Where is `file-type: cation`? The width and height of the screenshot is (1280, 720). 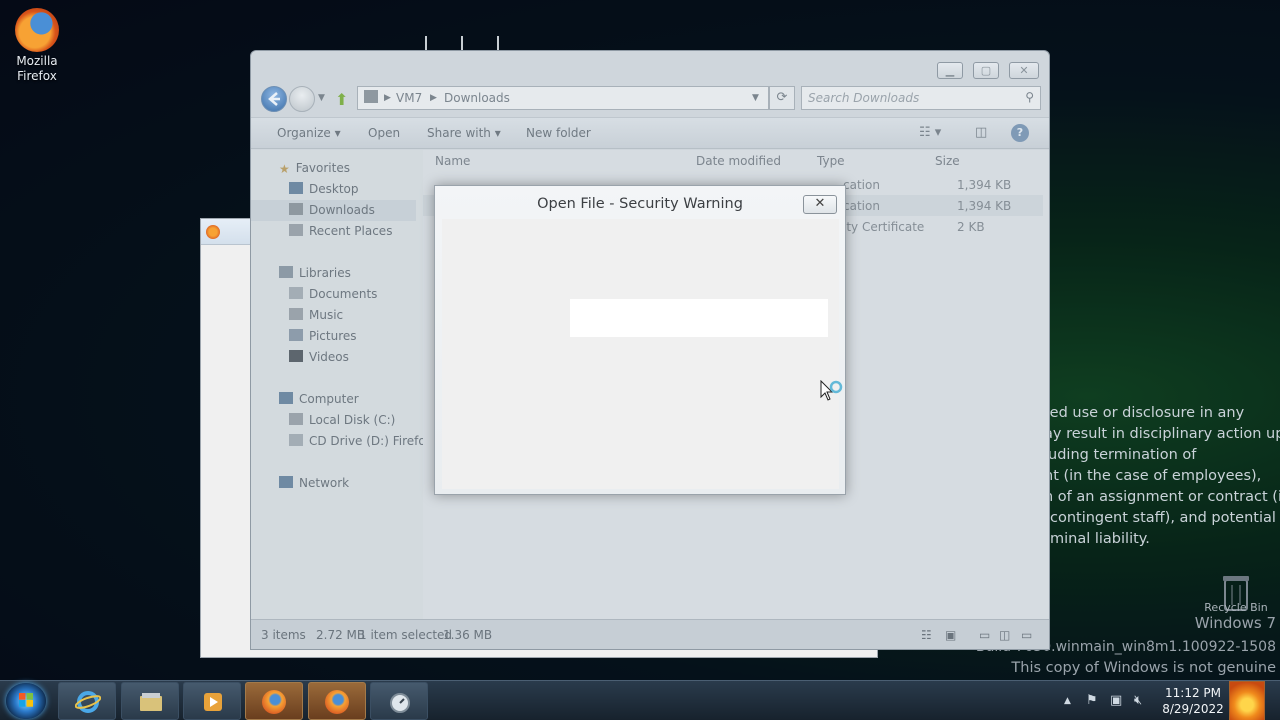 file-type: cation is located at coordinates (861, 206).